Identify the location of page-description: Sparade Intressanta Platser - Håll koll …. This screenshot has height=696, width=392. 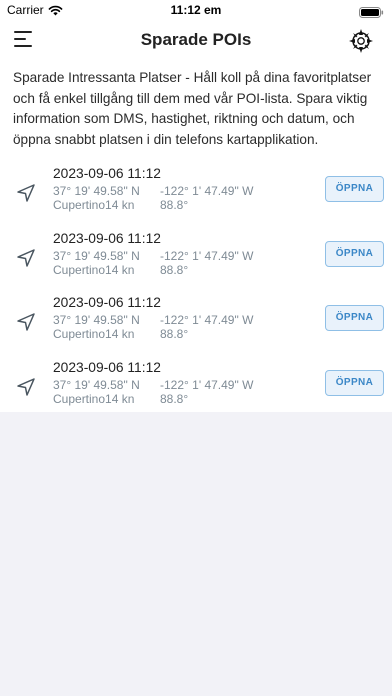
(192, 108).